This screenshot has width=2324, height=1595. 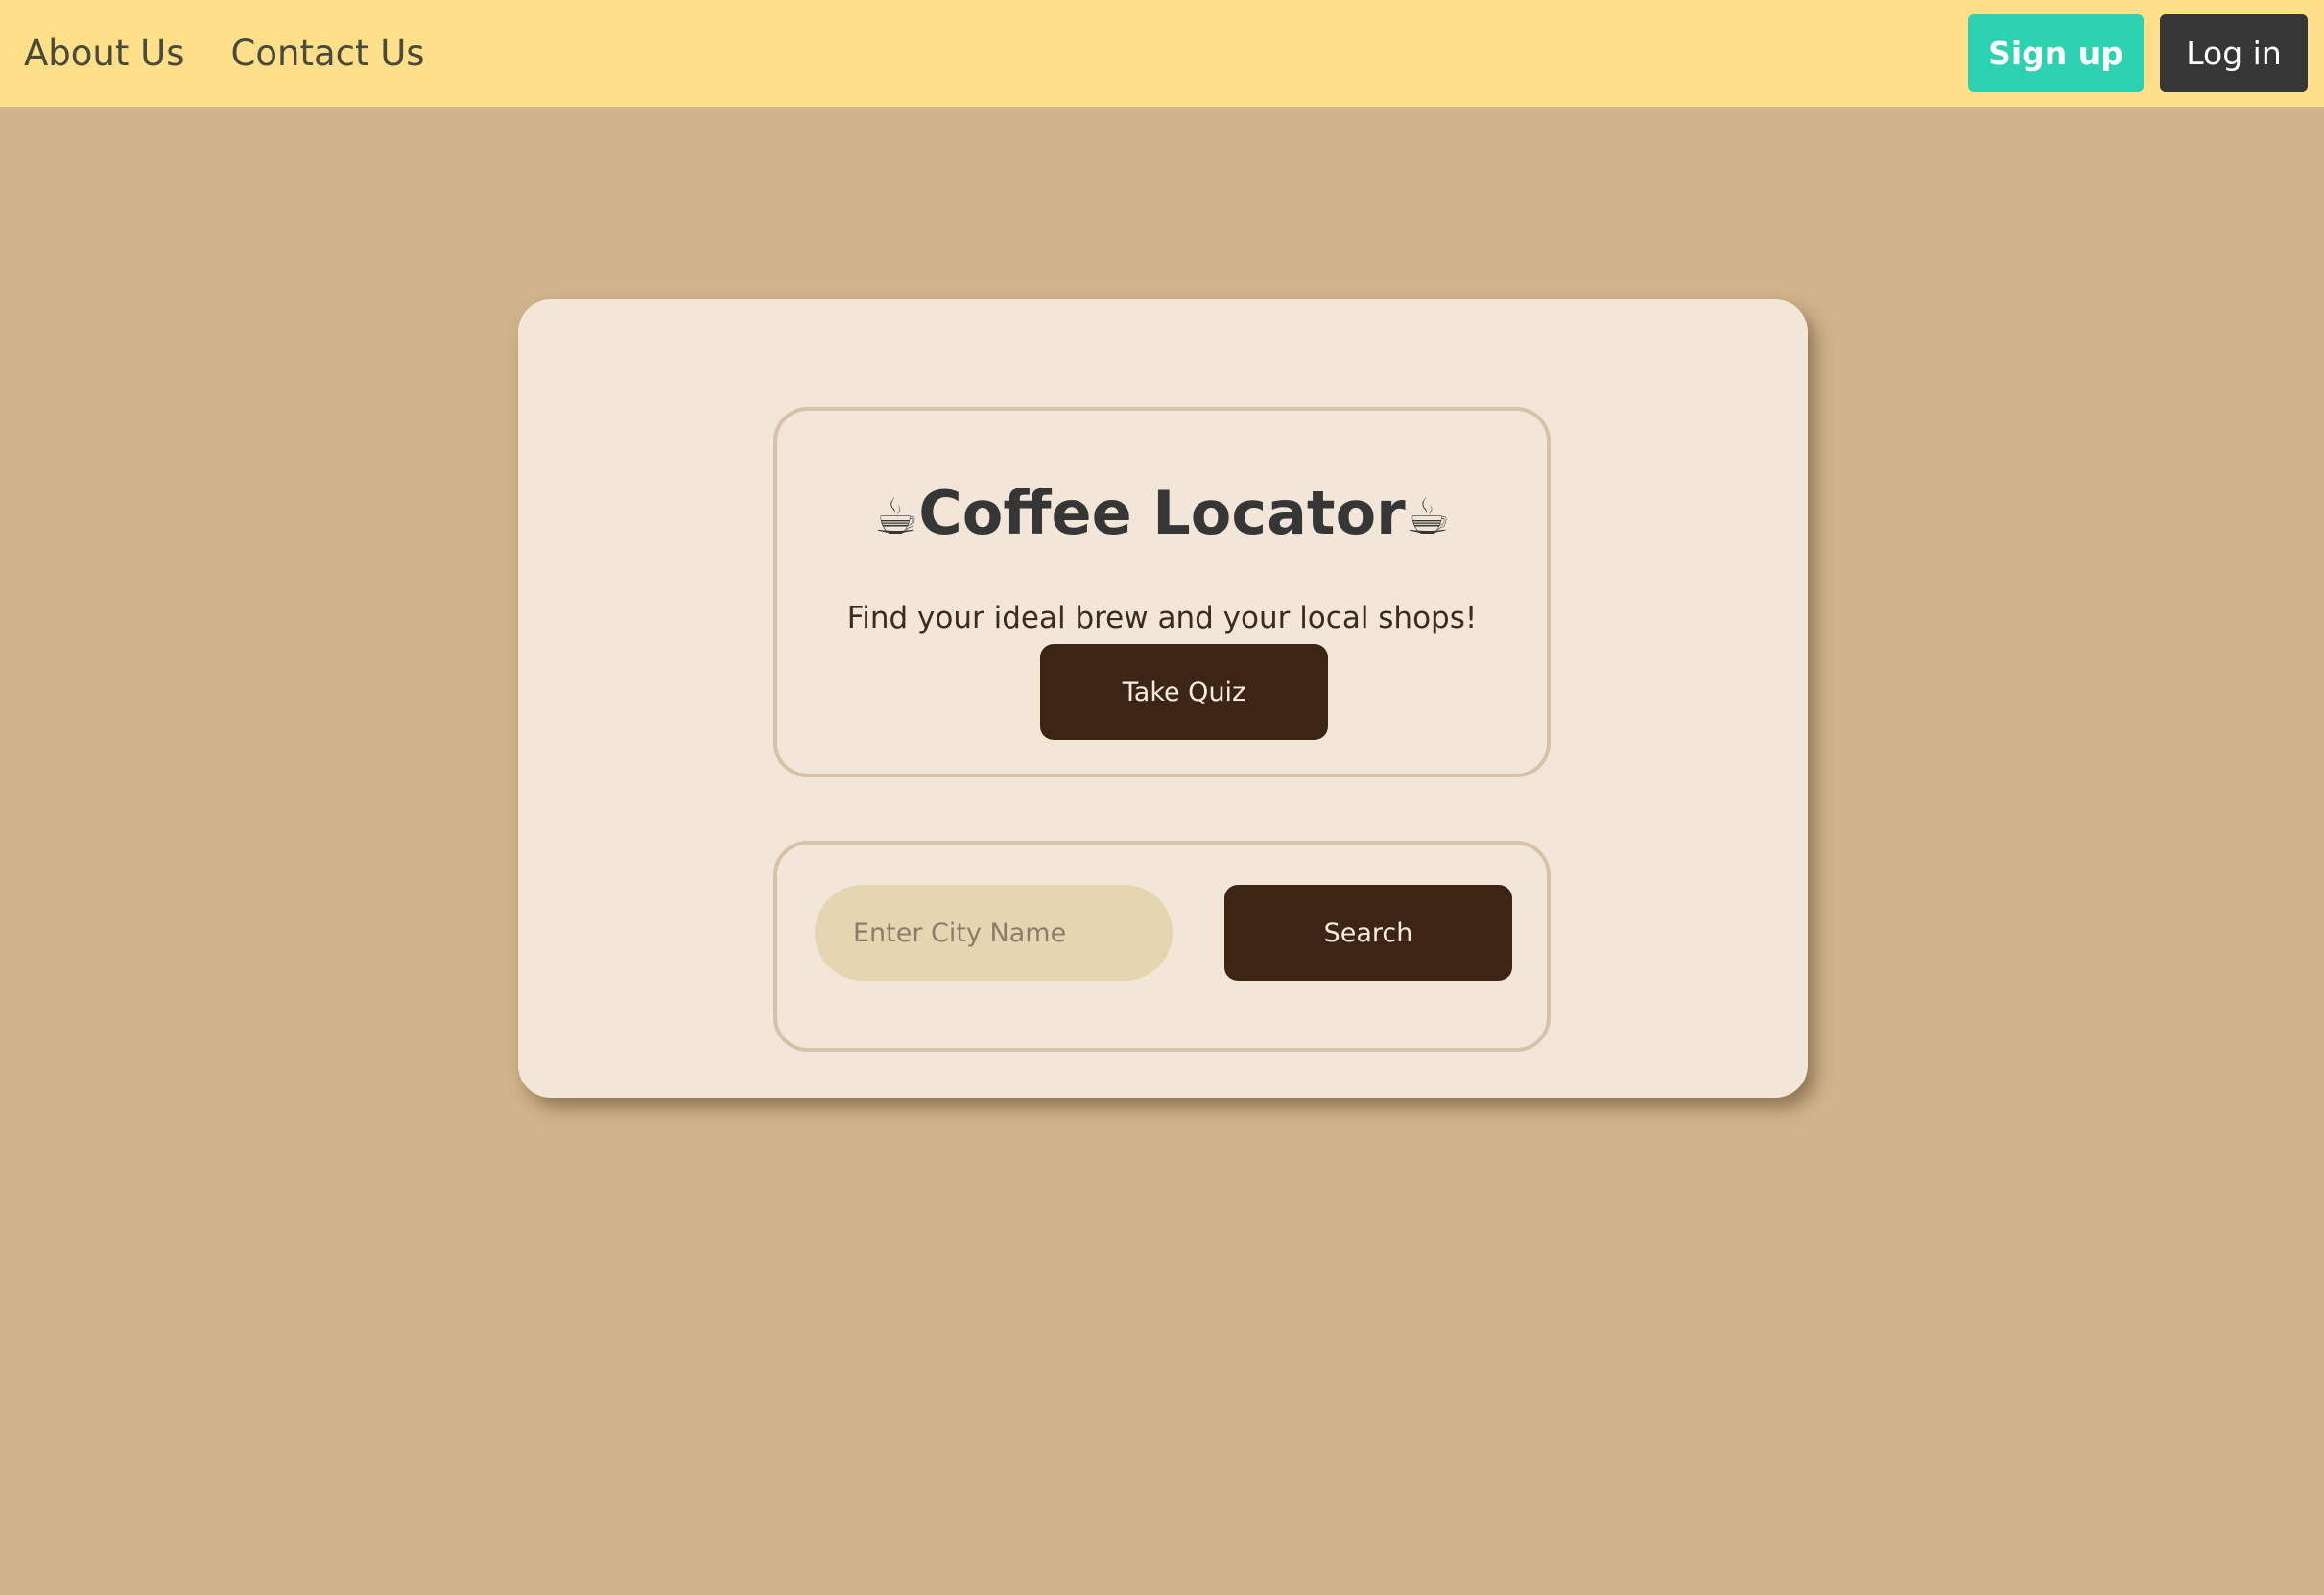 I want to click on search-panel: Search, so click(x=1162, y=946).